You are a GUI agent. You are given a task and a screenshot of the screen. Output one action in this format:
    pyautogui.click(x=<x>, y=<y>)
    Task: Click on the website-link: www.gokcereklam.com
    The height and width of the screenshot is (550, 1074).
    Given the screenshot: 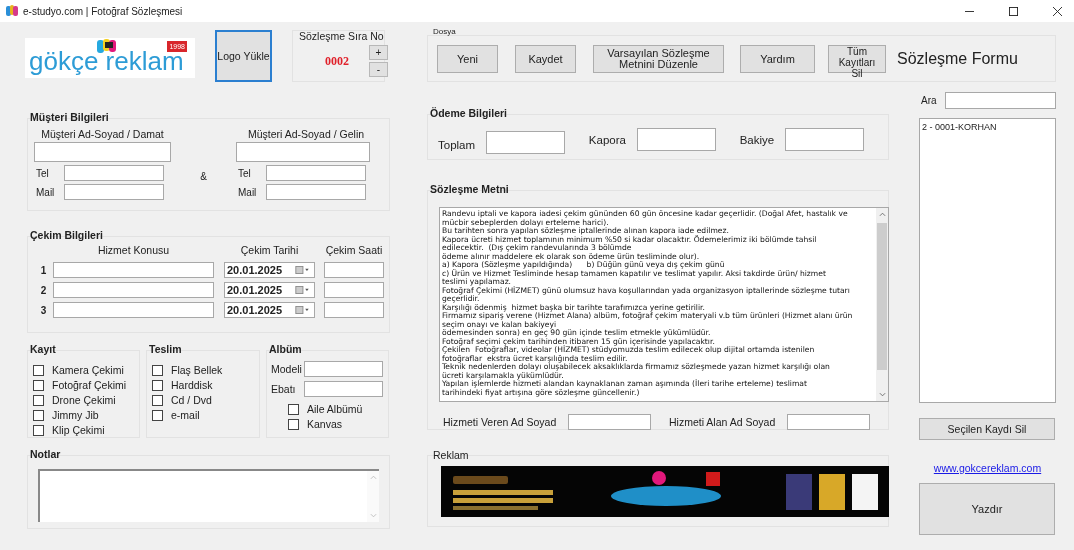 What is the action you would take?
    pyautogui.click(x=987, y=468)
    